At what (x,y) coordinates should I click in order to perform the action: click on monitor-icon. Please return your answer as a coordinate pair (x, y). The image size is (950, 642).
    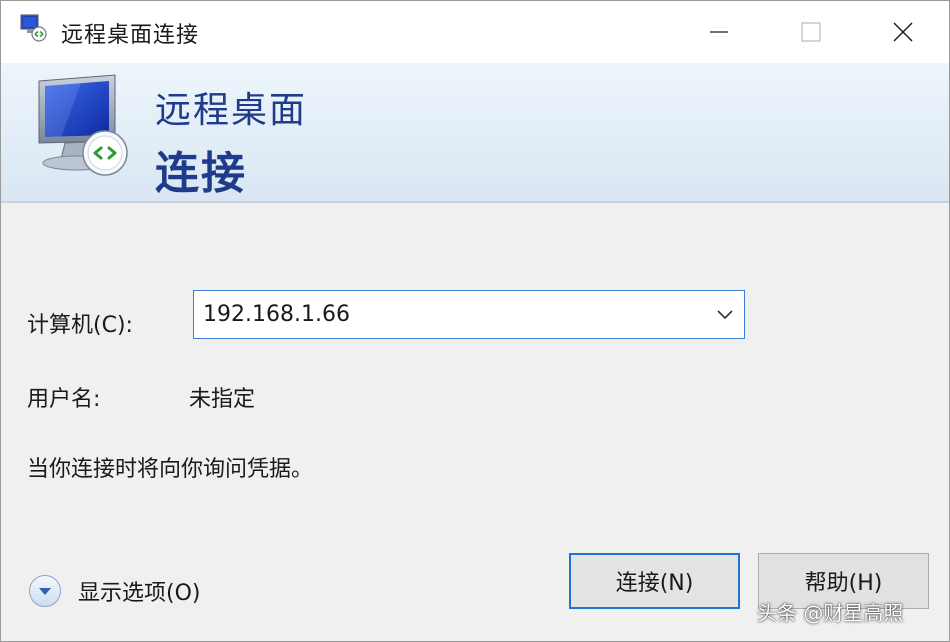
    Looking at the image, I should click on (83, 125).